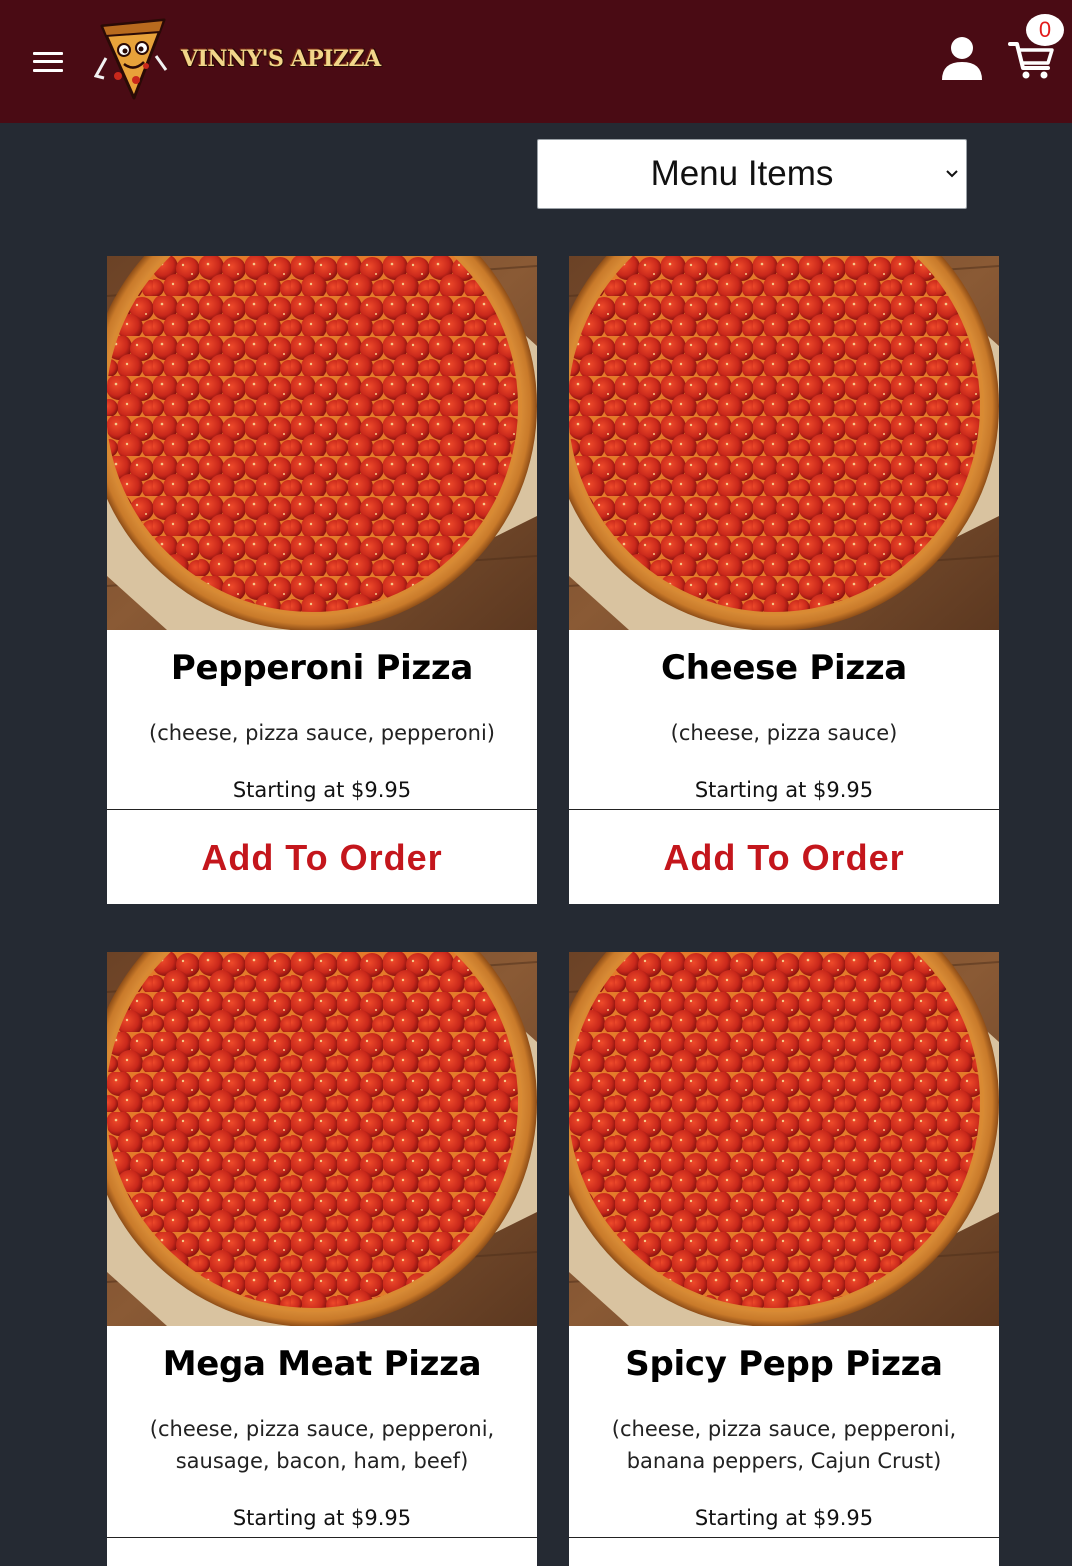  Describe the element at coordinates (742, 173) in the screenshot. I see `menu-select-value: Menu Items` at that location.